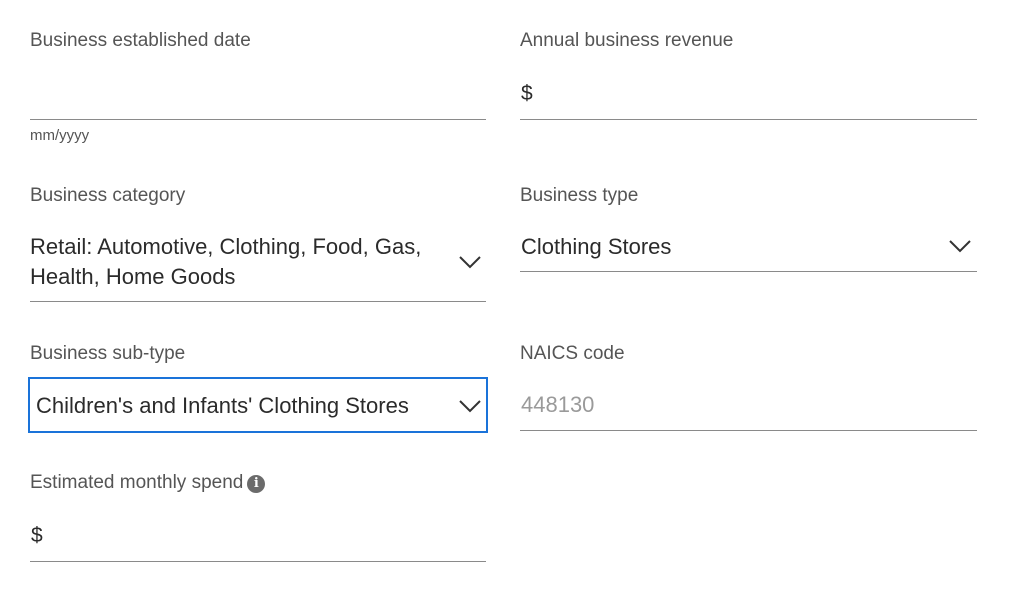 The width and height of the screenshot is (1024, 608). Describe the element at coordinates (572, 353) in the screenshot. I see `naics-code-label: NAICS code` at that location.